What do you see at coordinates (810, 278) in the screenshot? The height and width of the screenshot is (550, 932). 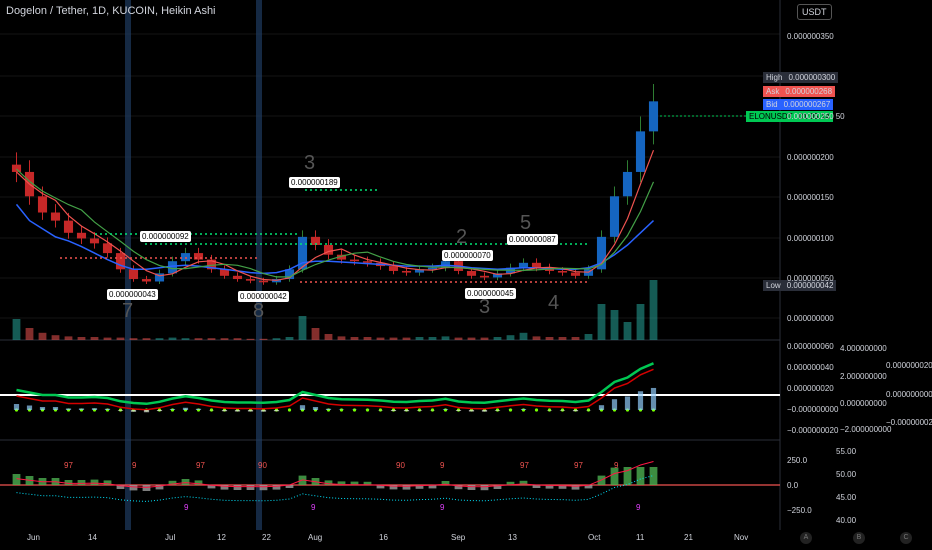 I see `axis-tick: 0.000000050` at bounding box center [810, 278].